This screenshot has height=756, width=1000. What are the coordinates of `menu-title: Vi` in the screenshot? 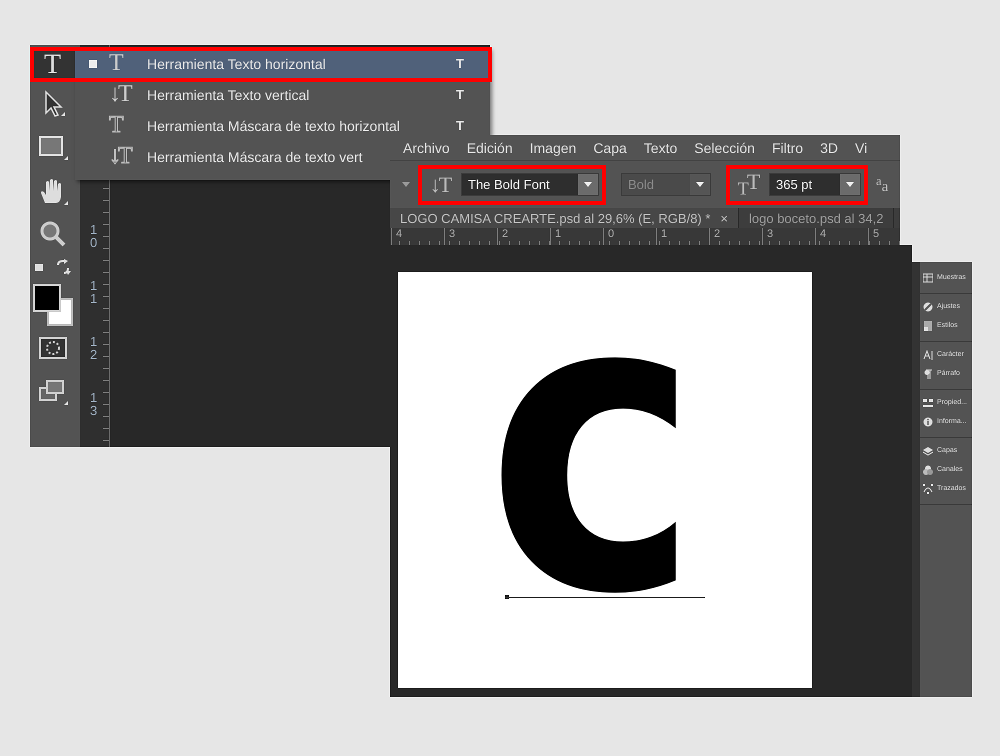 It's located at (861, 148).